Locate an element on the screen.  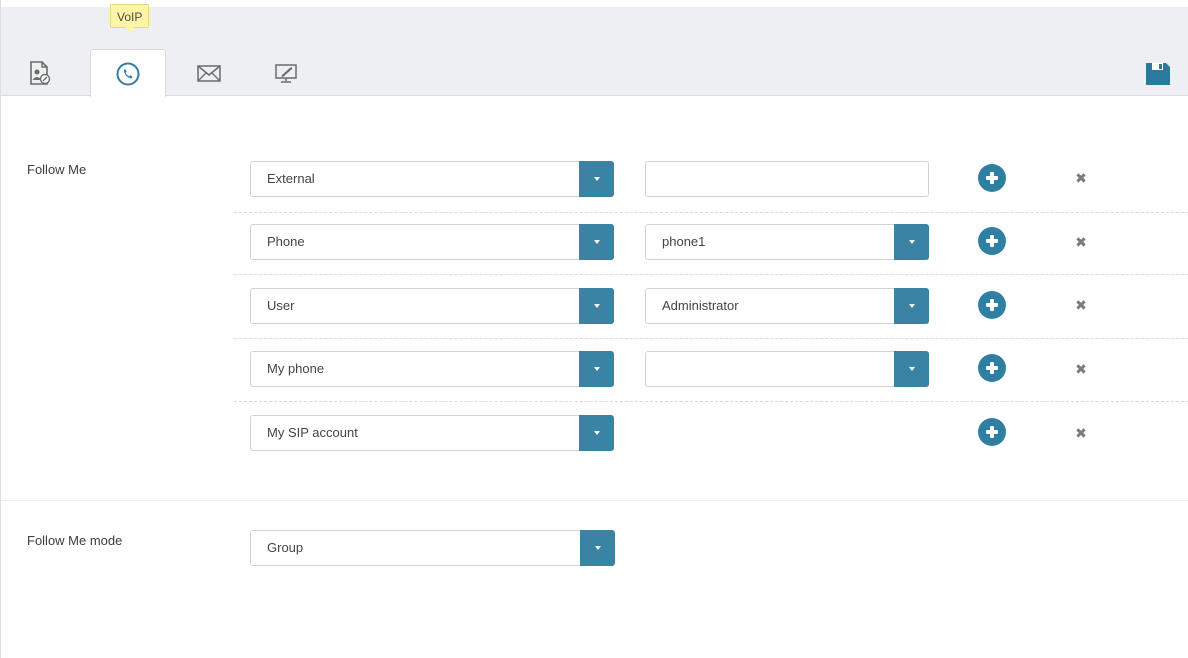
envelope-icon is located at coordinates (209, 73).